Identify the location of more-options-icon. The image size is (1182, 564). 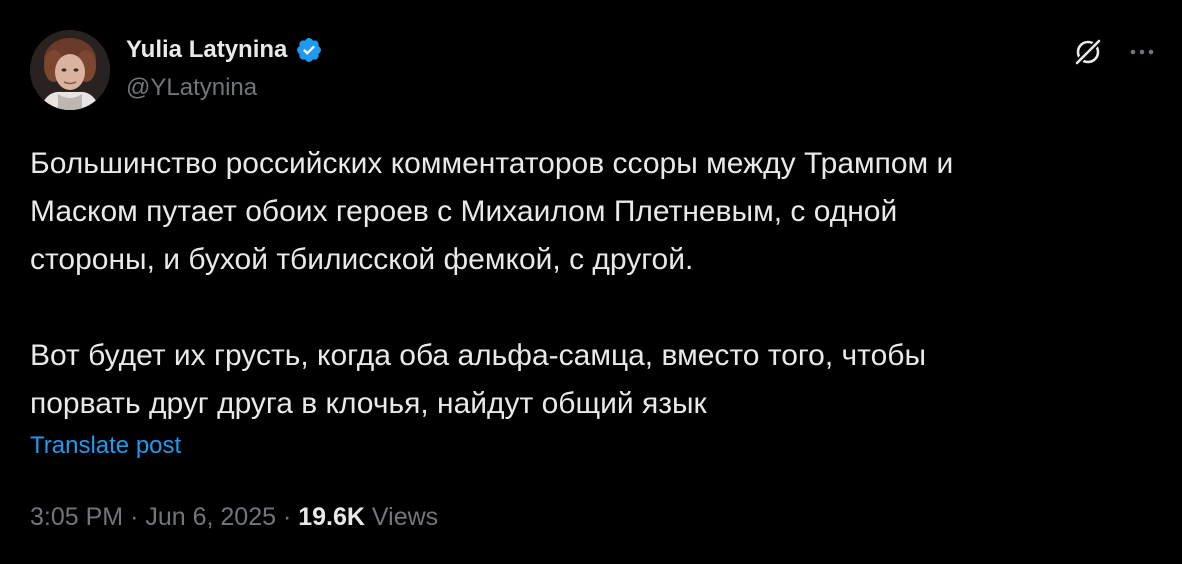
(1142, 52).